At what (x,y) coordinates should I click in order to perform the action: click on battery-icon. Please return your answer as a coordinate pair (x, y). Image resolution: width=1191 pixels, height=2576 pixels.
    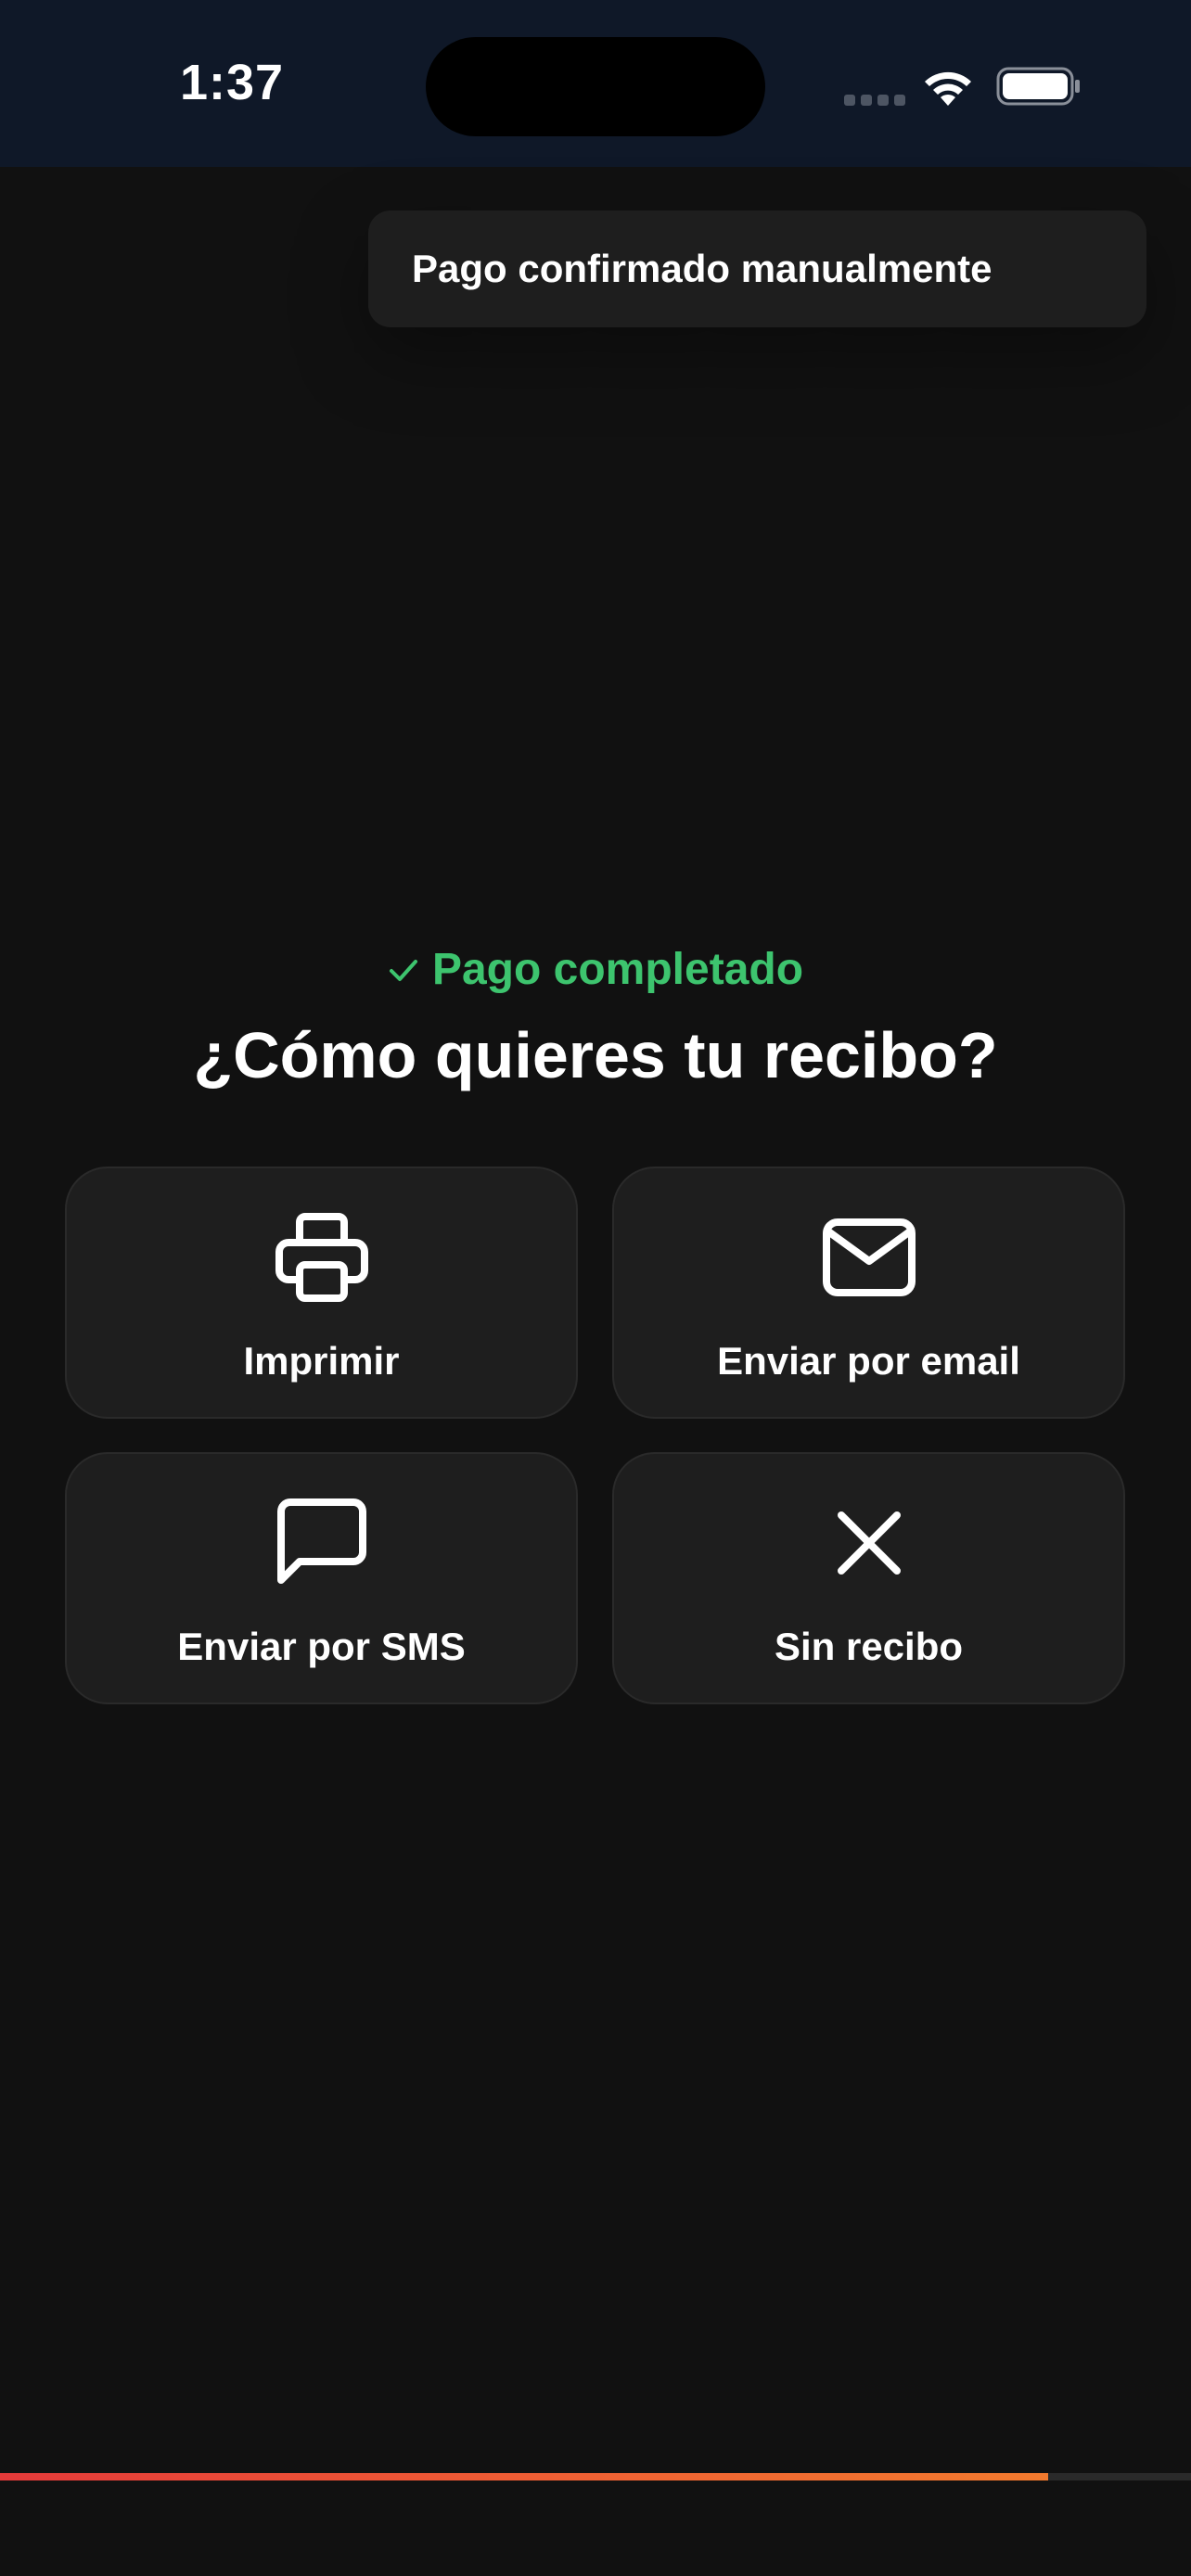
    Looking at the image, I should click on (1038, 87).